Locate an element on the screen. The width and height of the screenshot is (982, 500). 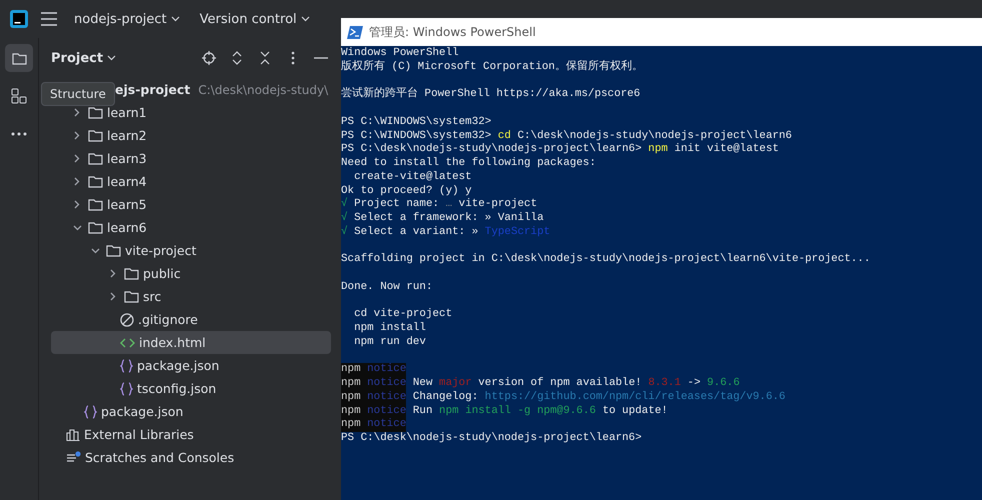
item-label: index.html is located at coordinates (172, 342).